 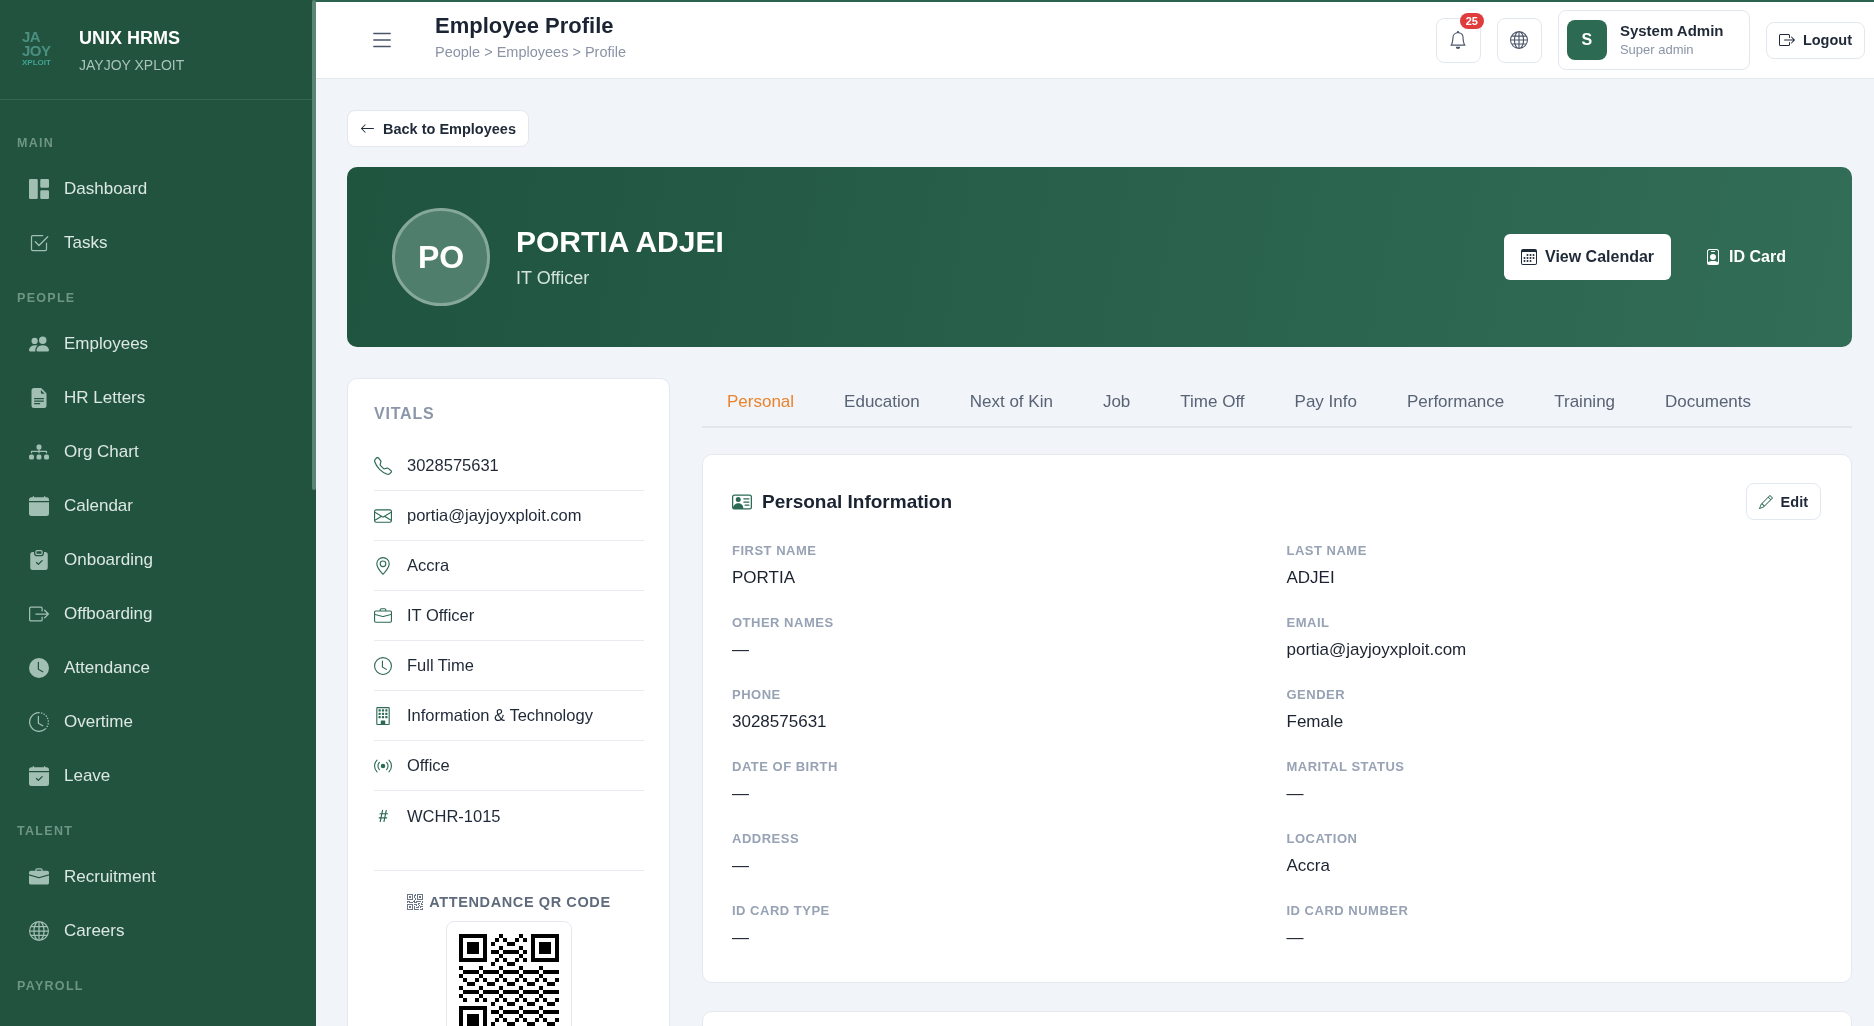 What do you see at coordinates (553, 278) in the screenshot?
I see `job-title: IT Officer` at bounding box center [553, 278].